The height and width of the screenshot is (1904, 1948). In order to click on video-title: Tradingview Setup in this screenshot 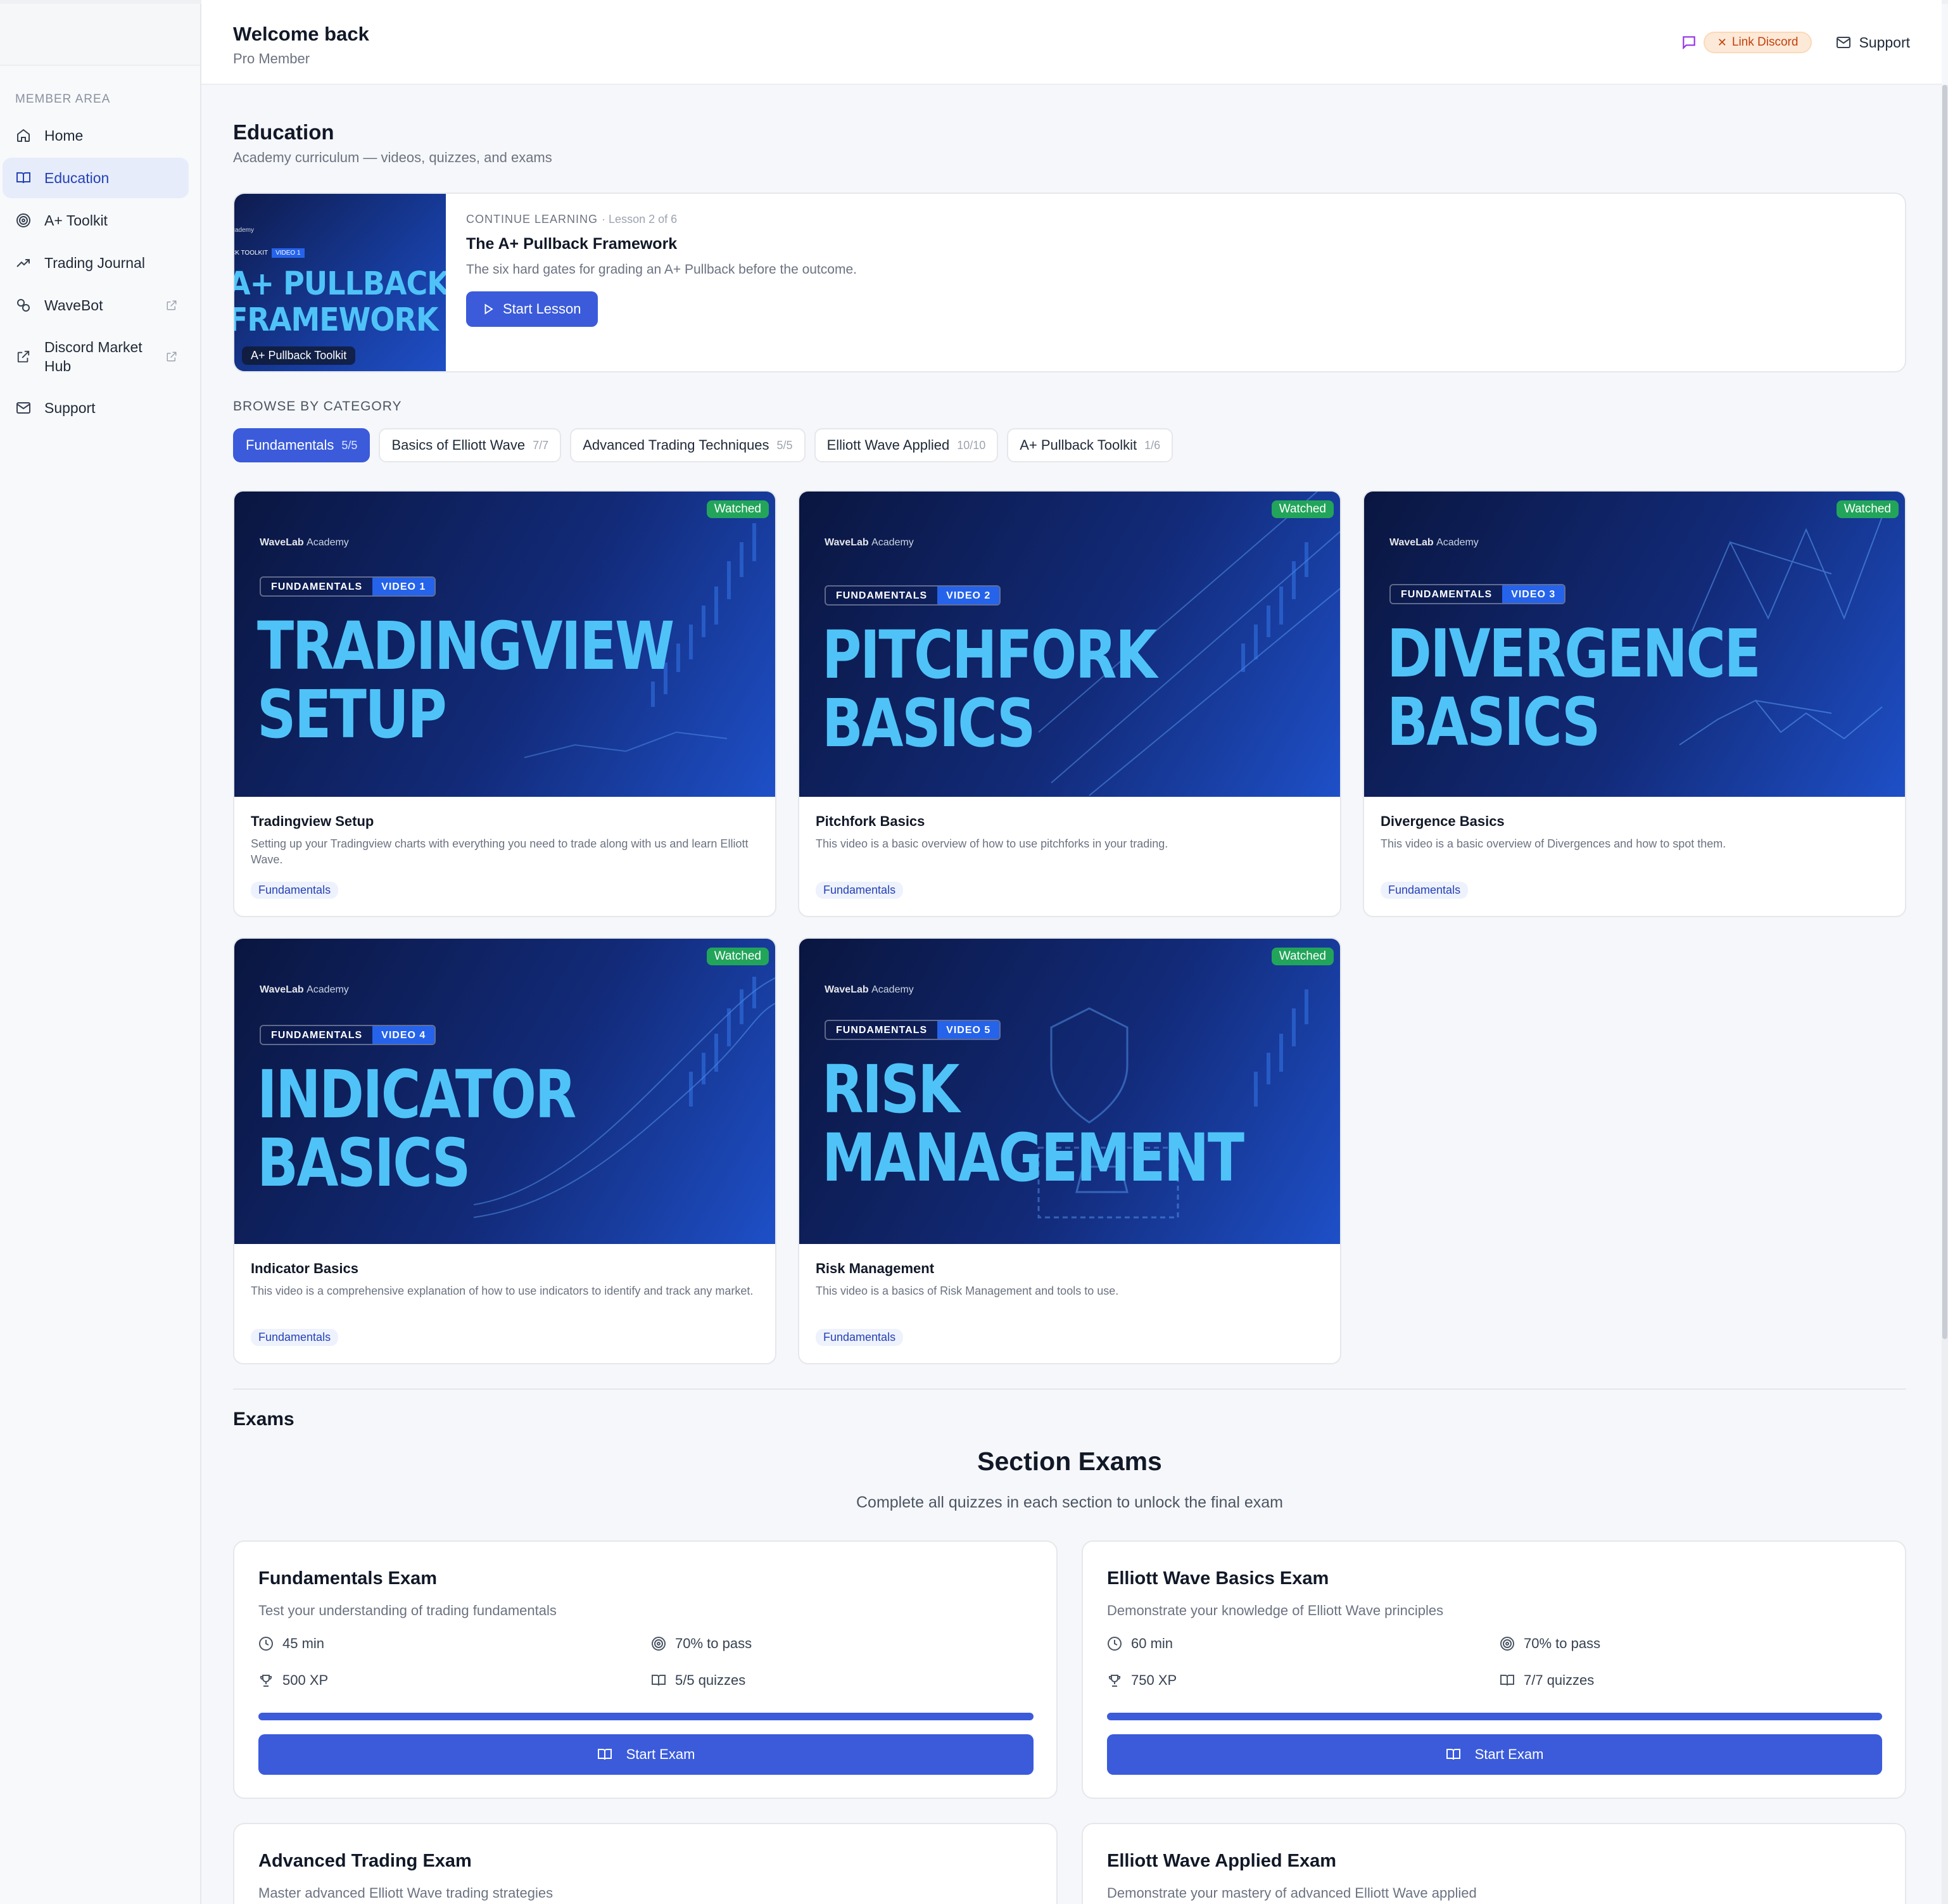, I will do `click(312, 821)`.